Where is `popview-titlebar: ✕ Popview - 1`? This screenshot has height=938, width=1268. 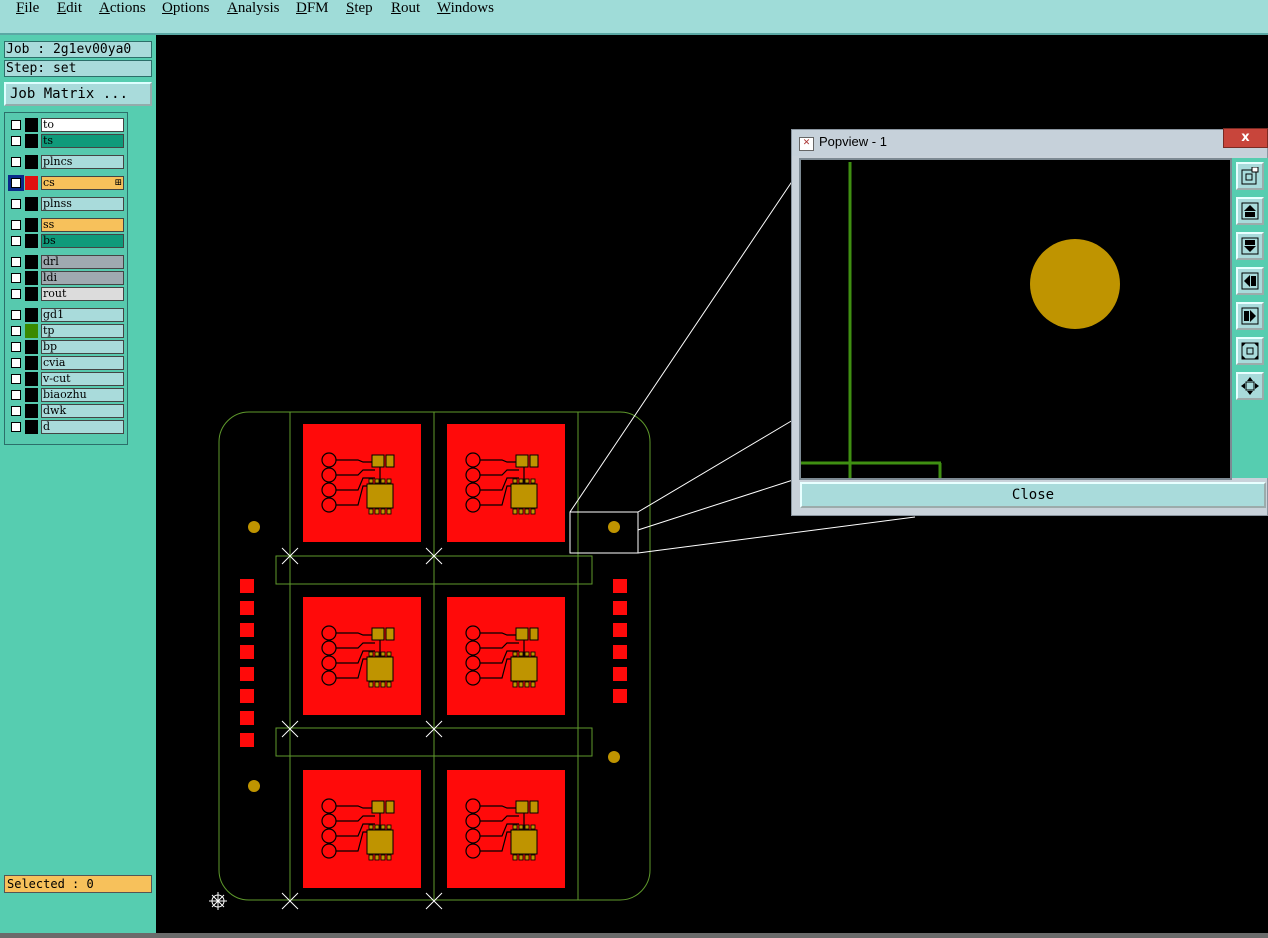 popview-titlebar: ✕ Popview - 1 is located at coordinates (1029, 143).